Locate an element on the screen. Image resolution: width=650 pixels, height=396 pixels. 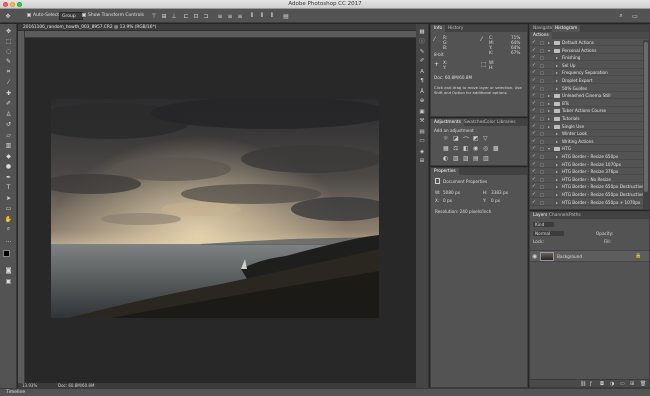
dodge-tool-icon: ● is located at coordinates (8, 166).